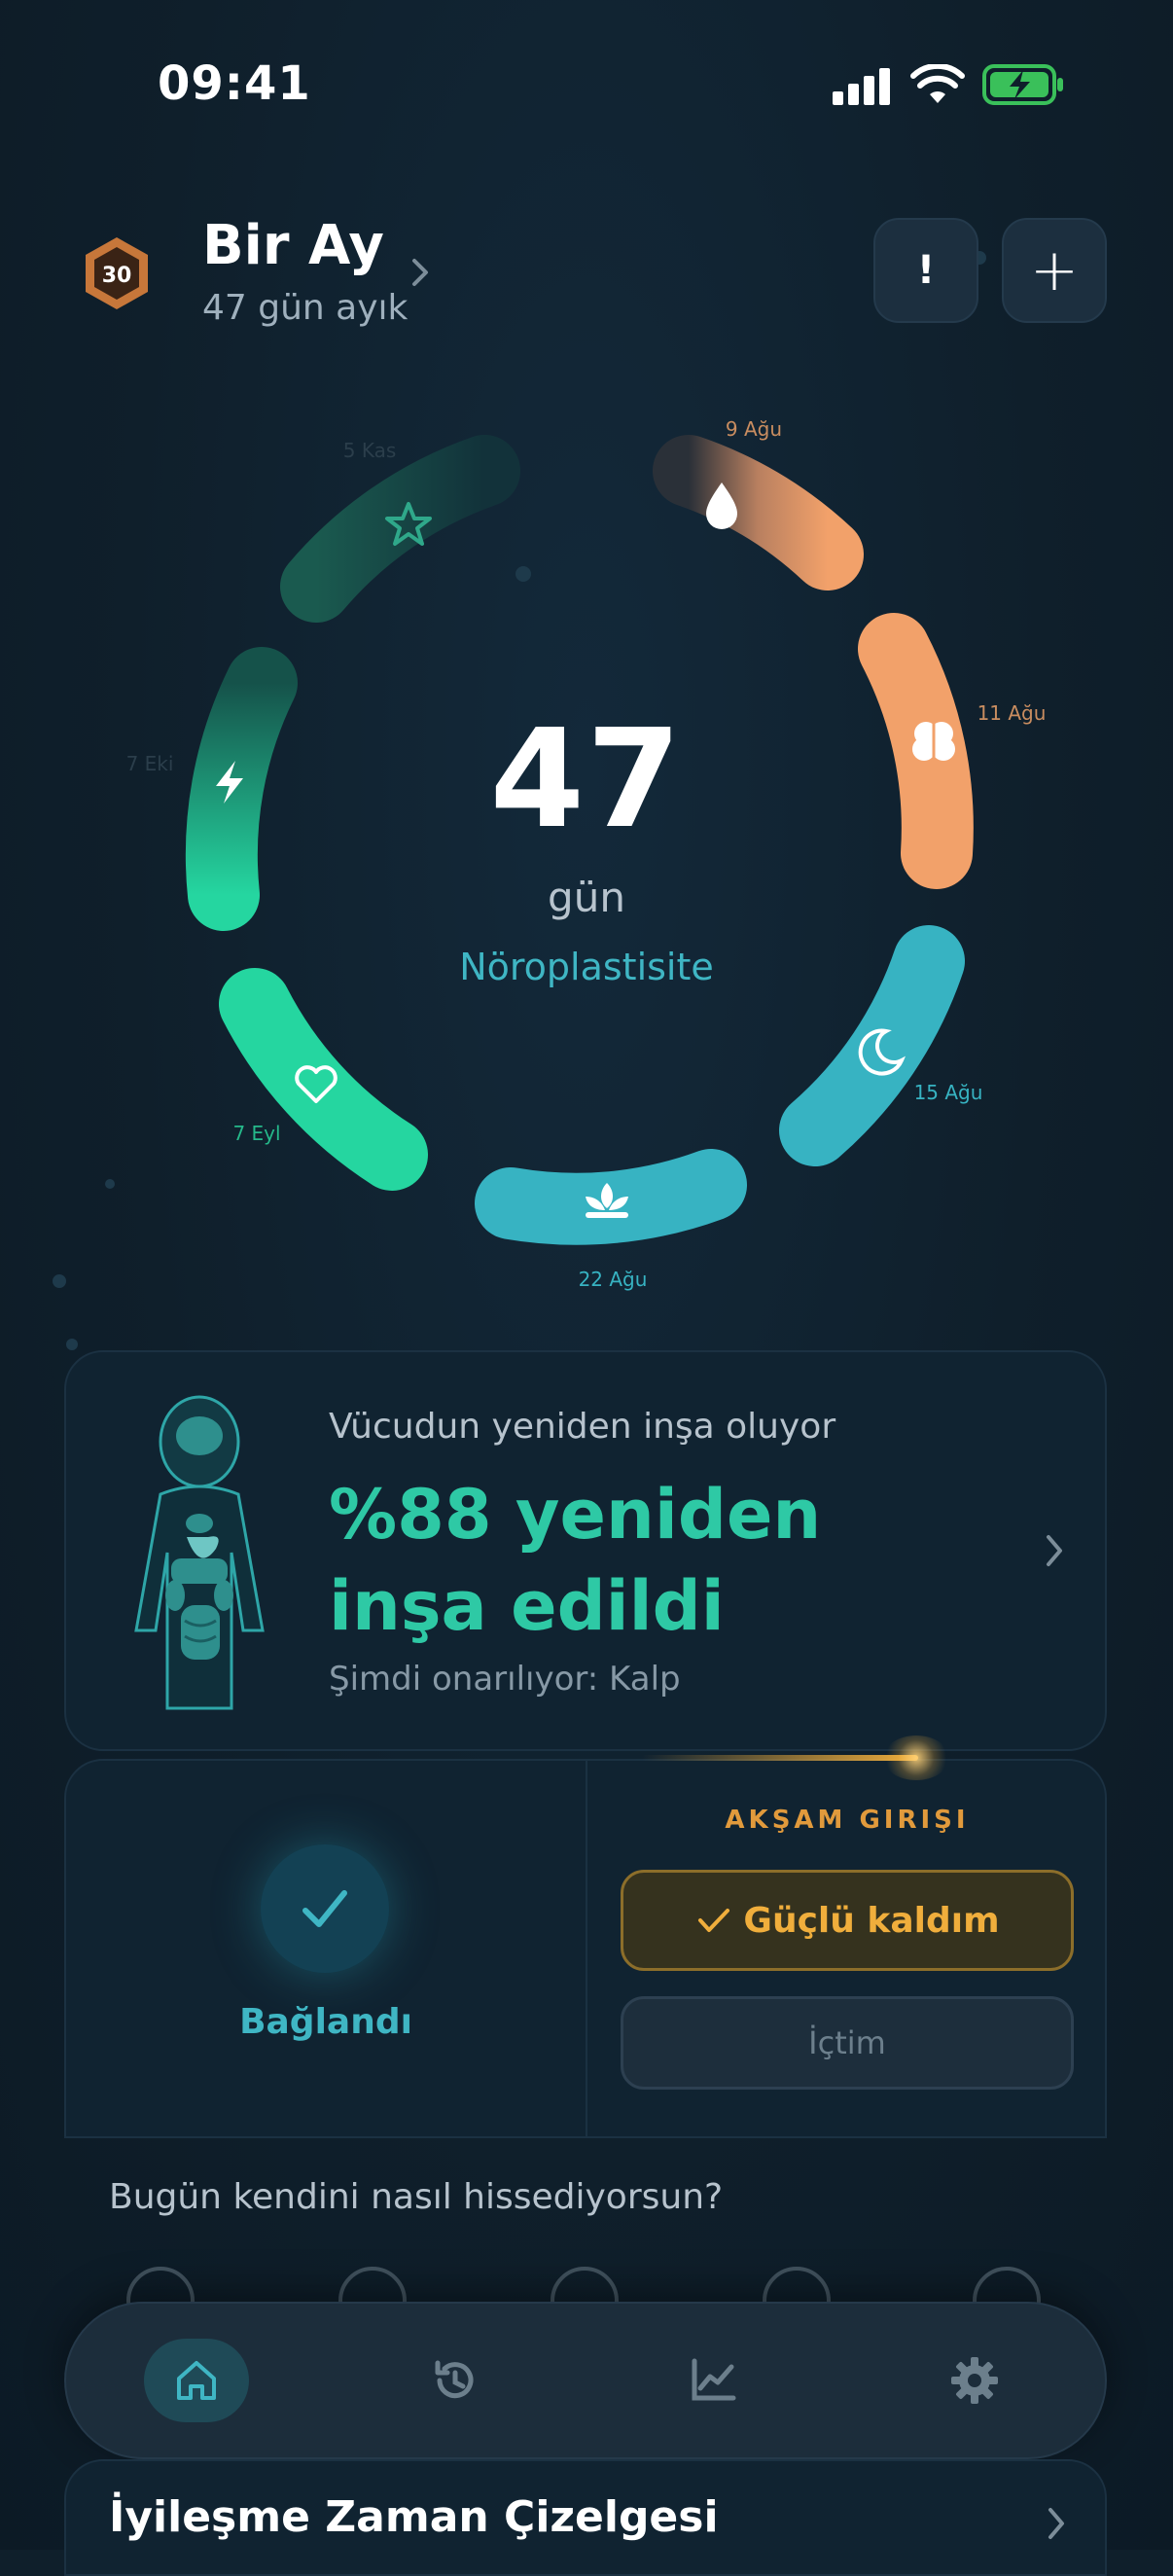 The width and height of the screenshot is (1173, 2576). I want to click on settings-icon, so click(974, 2380).